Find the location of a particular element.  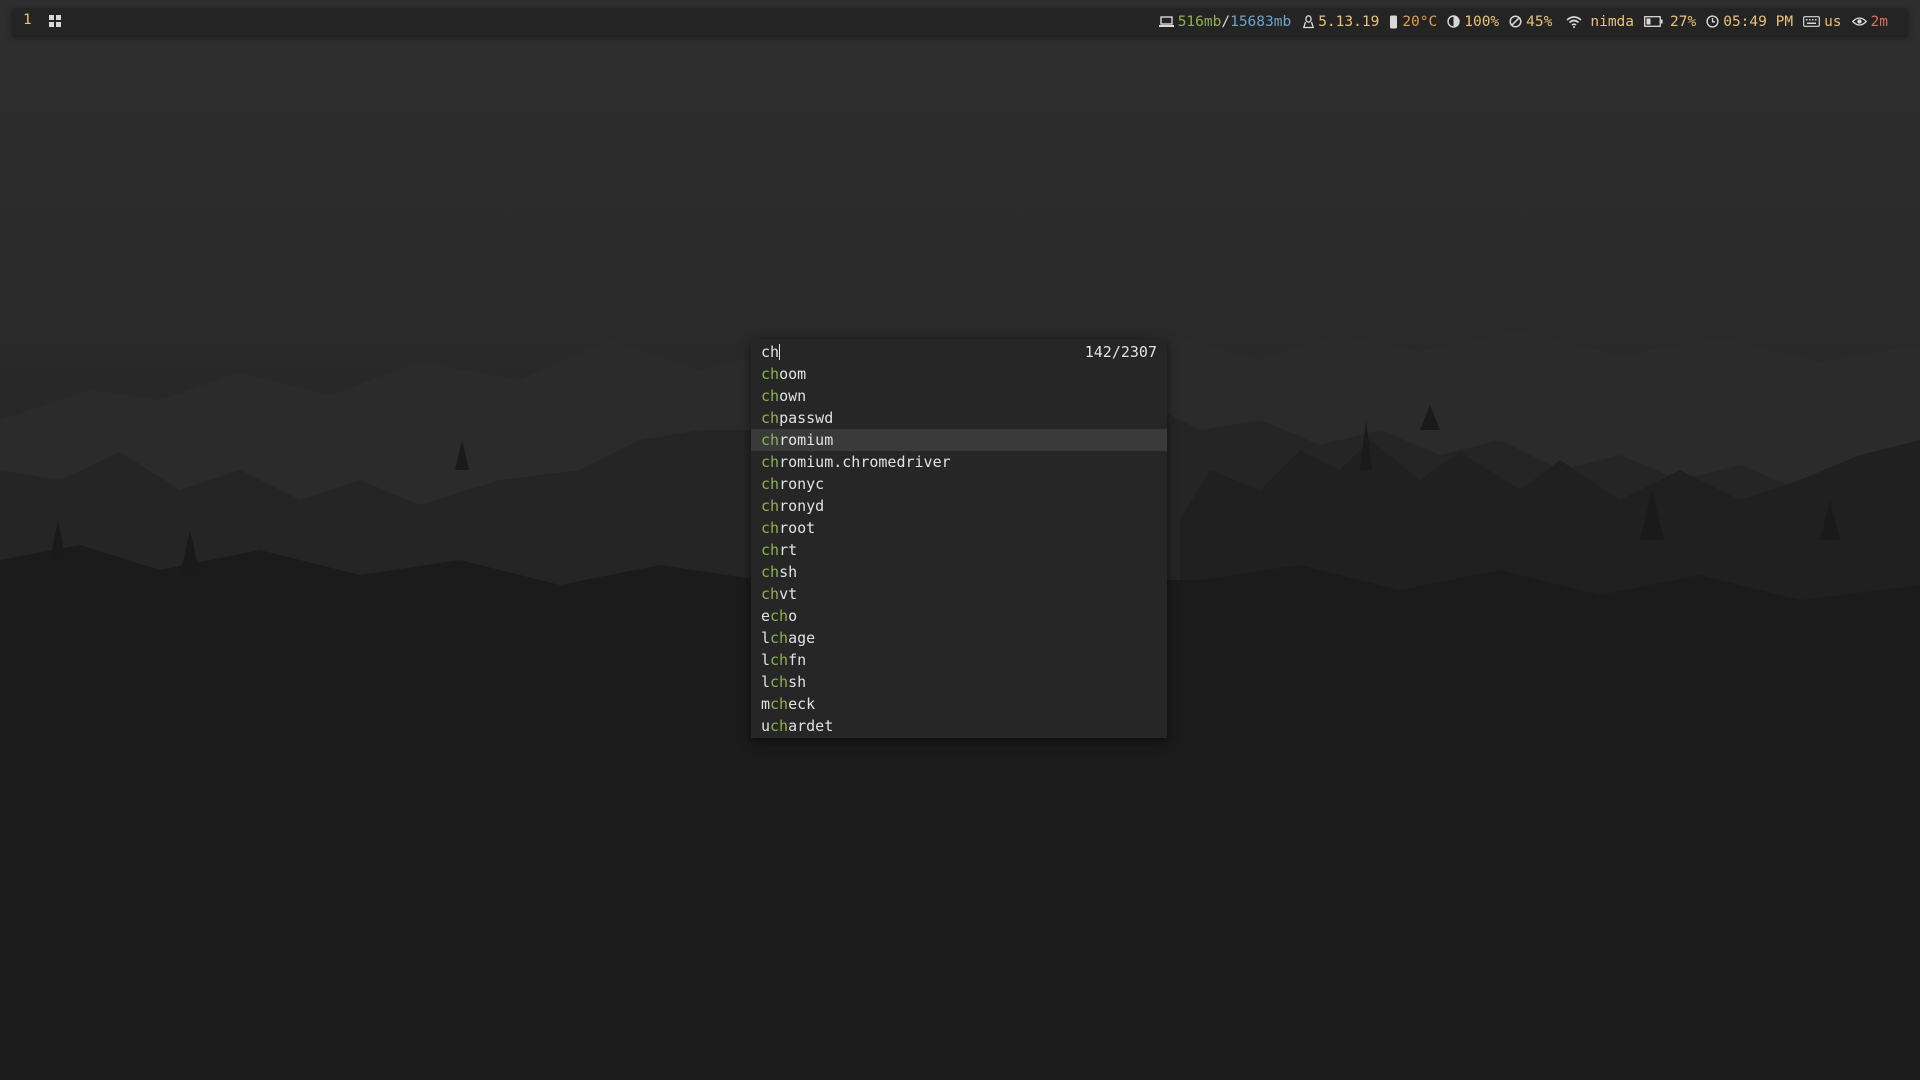

keyboard-module: us is located at coordinates (1822, 21).